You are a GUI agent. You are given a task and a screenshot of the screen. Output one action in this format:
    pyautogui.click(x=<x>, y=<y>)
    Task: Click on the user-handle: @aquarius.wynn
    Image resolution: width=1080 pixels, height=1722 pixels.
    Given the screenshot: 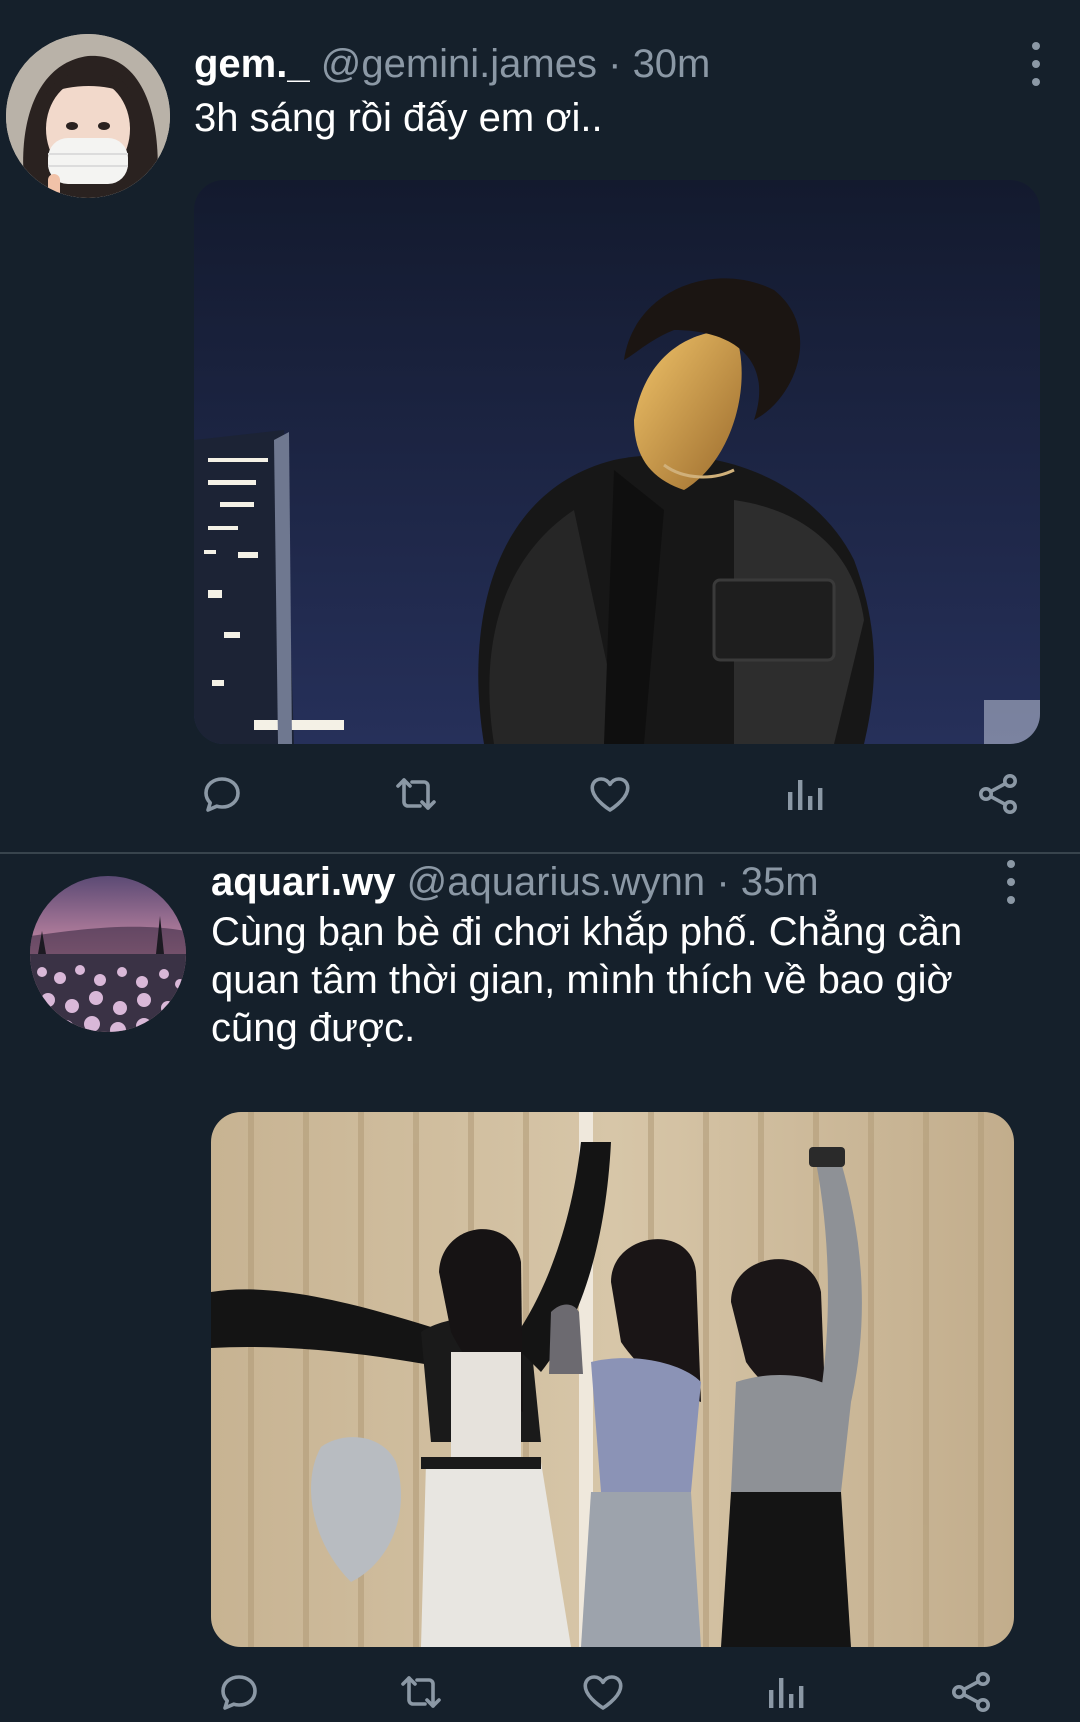 What is the action you would take?
    pyautogui.click(x=556, y=882)
    